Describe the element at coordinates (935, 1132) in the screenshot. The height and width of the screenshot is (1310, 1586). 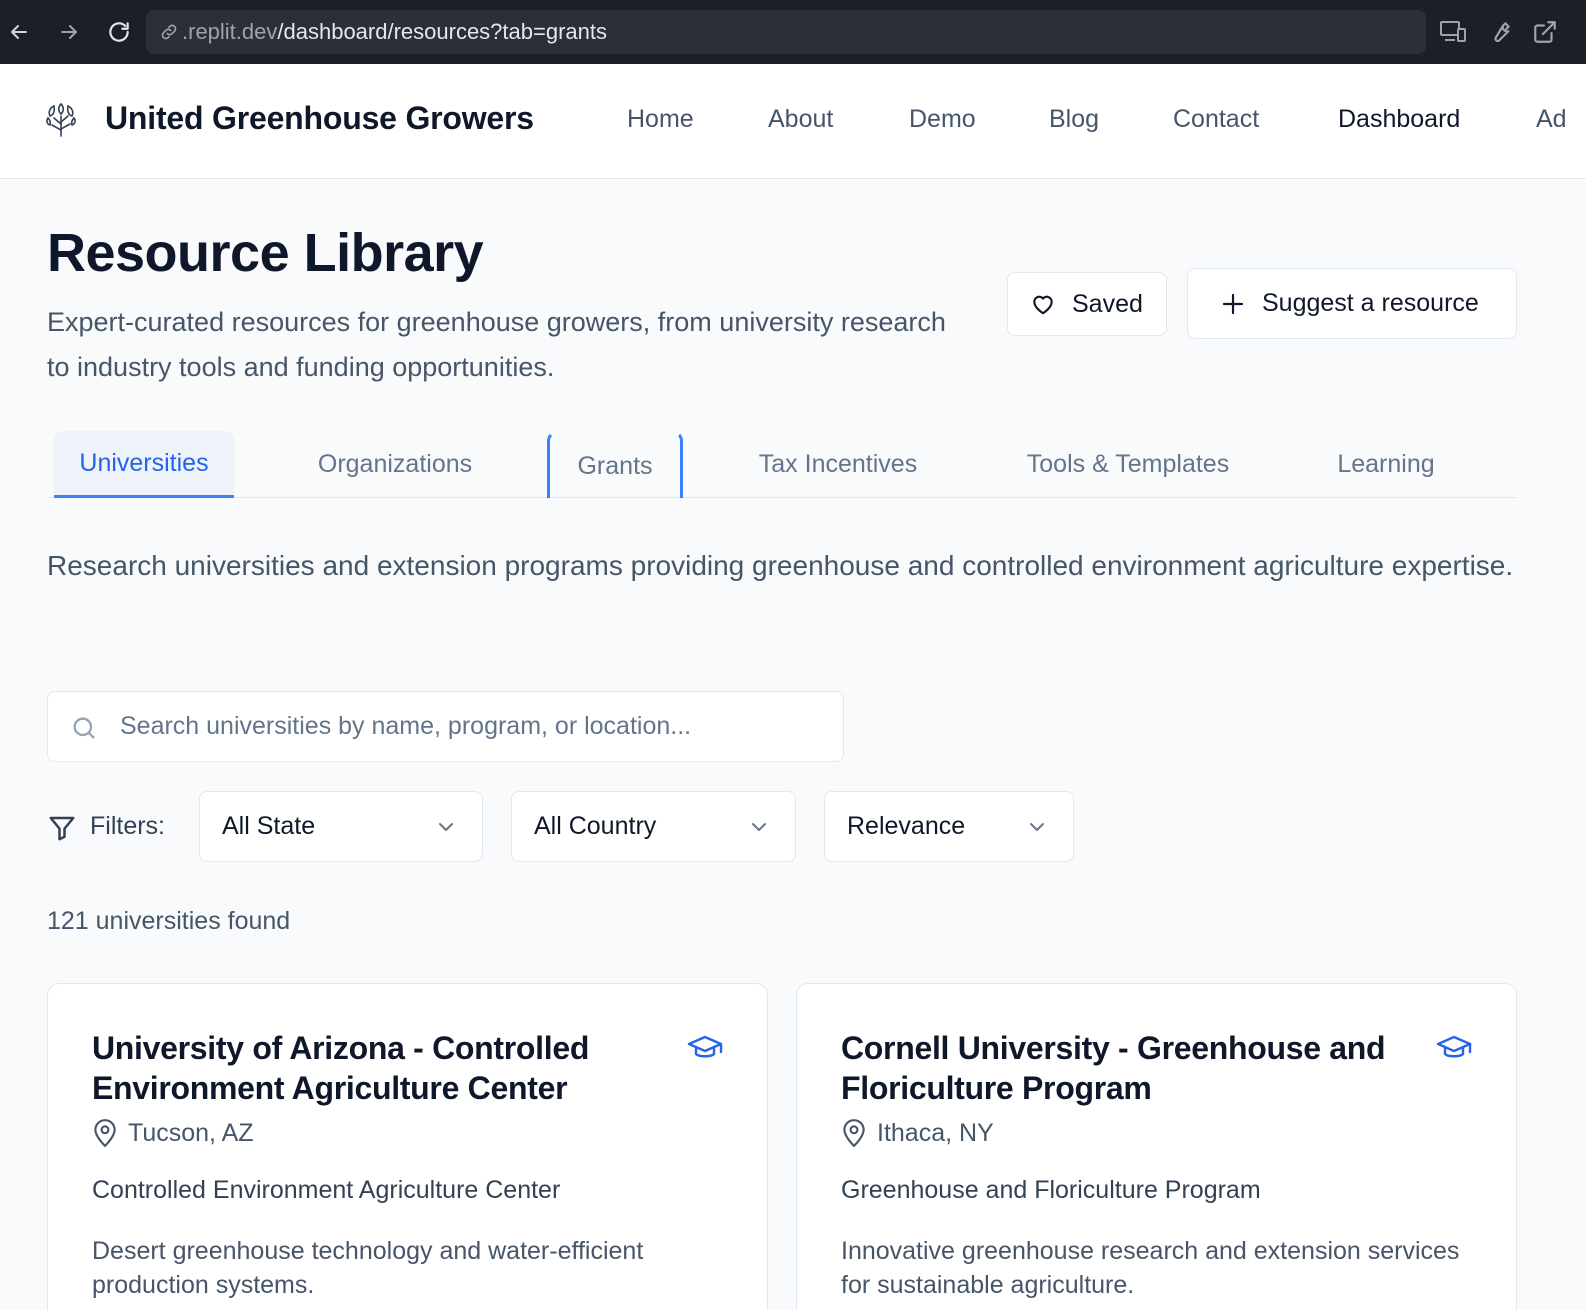
I see `card-location-text: Ithaca, NY` at that location.